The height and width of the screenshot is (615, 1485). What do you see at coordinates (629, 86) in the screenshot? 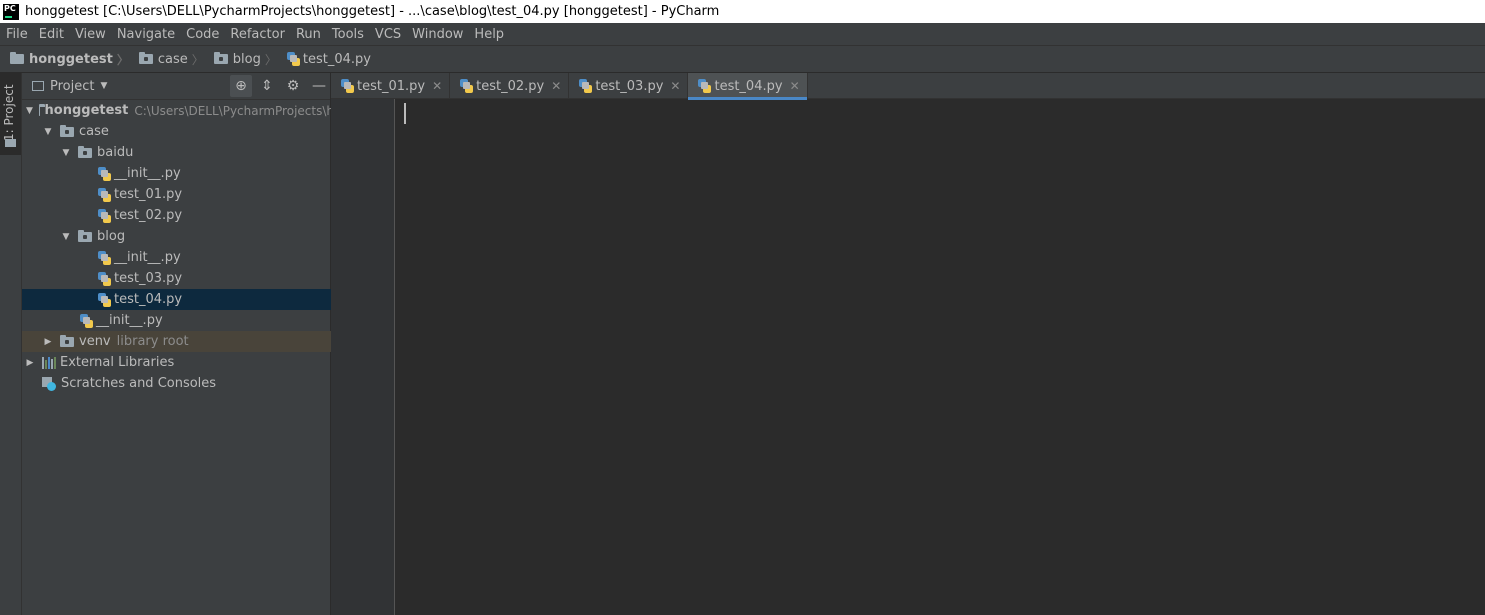
I see `tab-test-03: test_03.py ✕` at bounding box center [629, 86].